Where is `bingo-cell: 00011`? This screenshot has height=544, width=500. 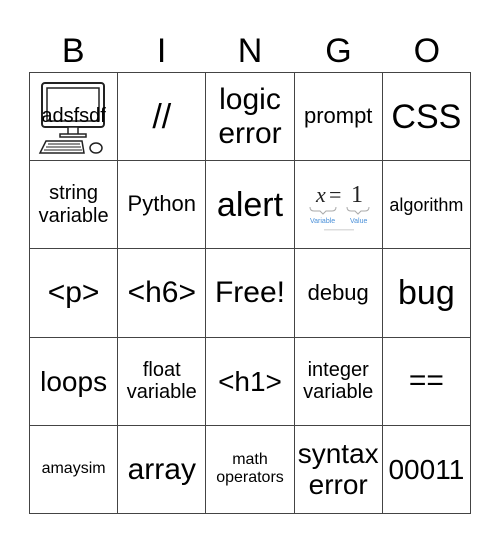 bingo-cell: 00011 is located at coordinates (426, 469).